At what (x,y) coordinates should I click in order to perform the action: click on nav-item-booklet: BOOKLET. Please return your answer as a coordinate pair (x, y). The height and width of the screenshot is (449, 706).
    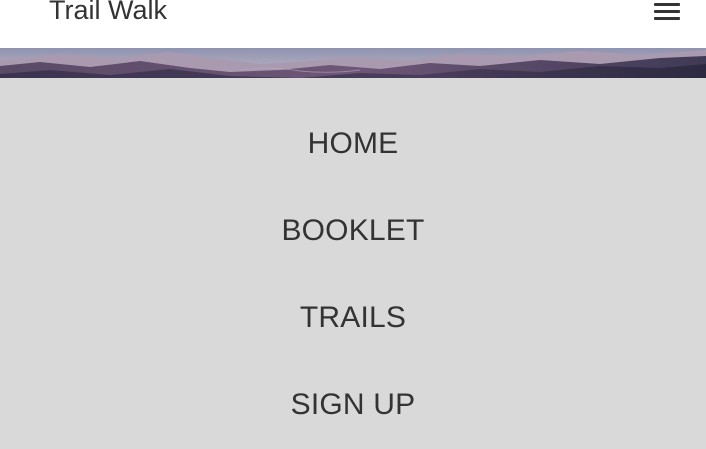
    Looking at the image, I should click on (353, 231).